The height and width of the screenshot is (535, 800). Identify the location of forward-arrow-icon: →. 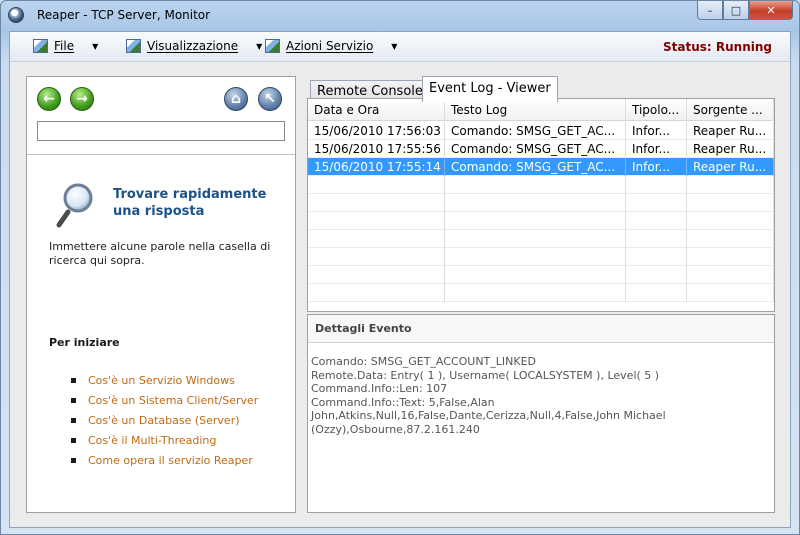
(82, 99).